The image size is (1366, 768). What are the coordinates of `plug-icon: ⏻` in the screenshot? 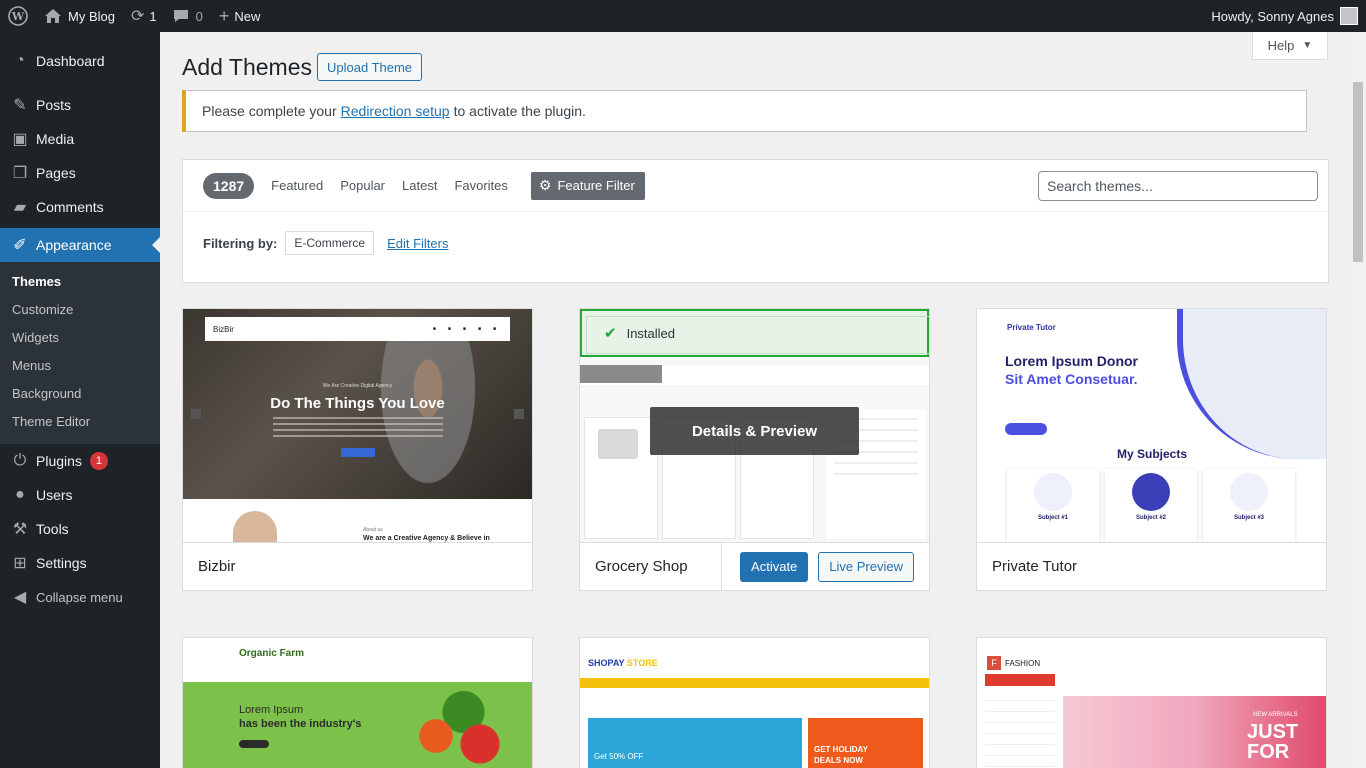 It's located at (20, 460).